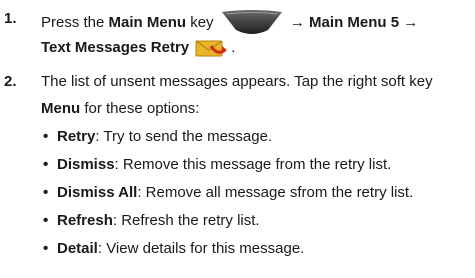 This screenshot has width=475, height=278. Describe the element at coordinates (140, 108) in the screenshot. I see `step-text: for these options:` at that location.